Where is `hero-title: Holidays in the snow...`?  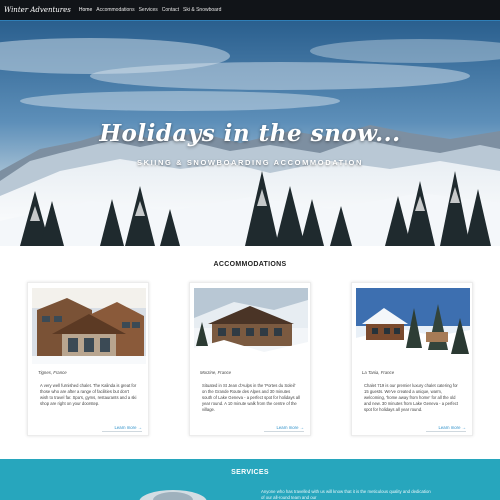
hero-title: Holidays in the snow... is located at coordinates (250, 133).